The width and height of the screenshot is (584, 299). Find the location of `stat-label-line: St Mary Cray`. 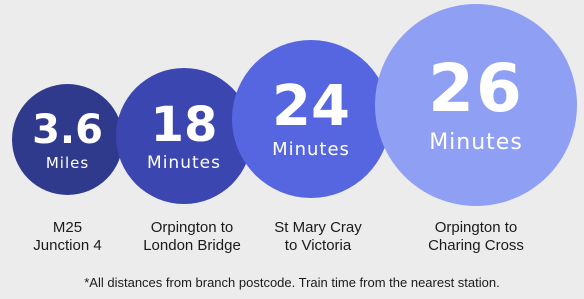

stat-label-line: St Mary Cray is located at coordinates (318, 227).